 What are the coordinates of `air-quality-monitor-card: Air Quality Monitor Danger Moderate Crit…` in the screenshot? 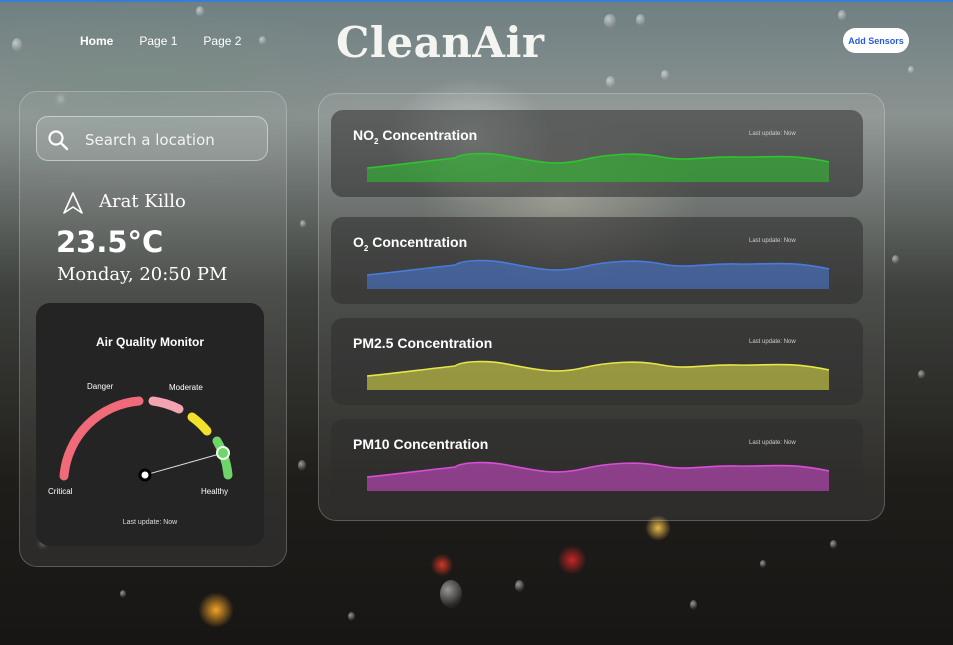 It's located at (150, 424).